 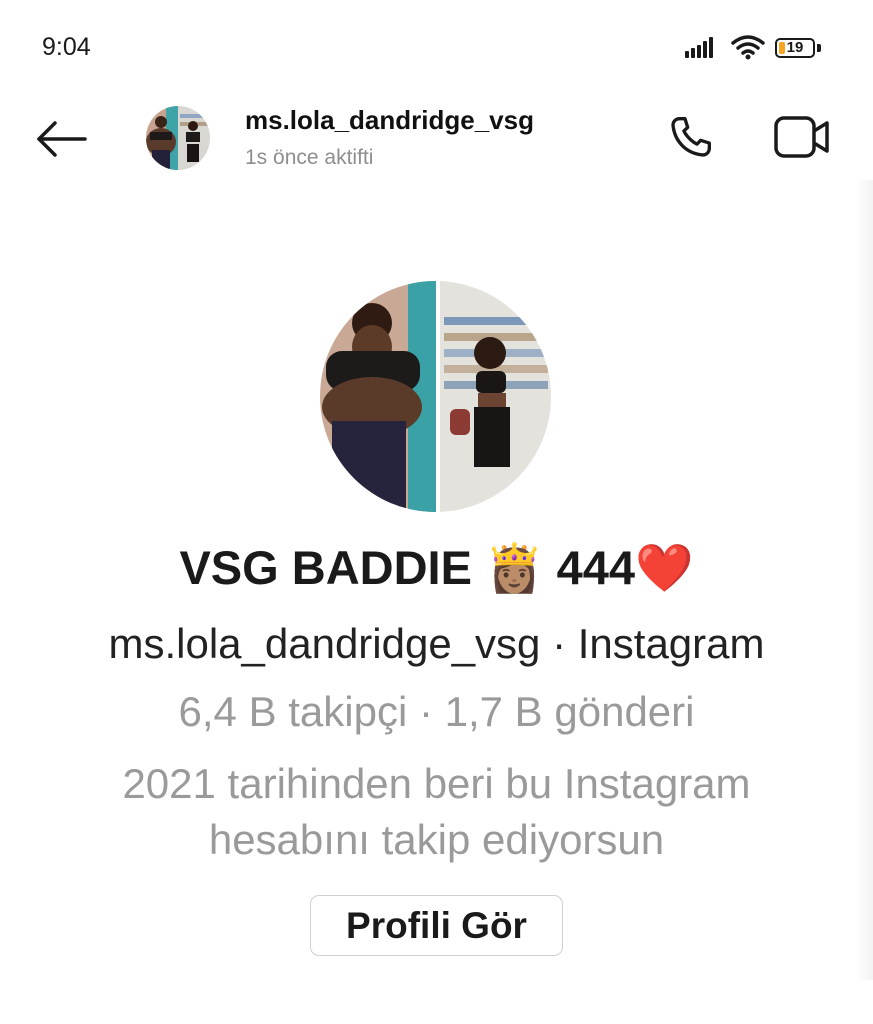 I want to click on battery-icon: 19, so click(x=798, y=49).